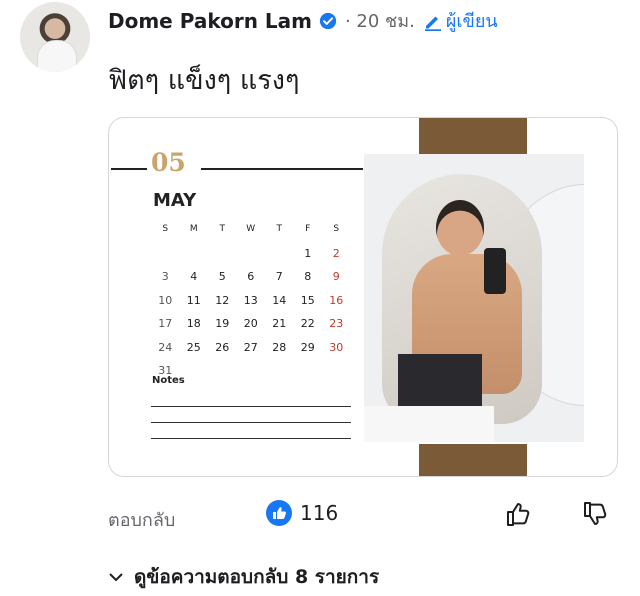 This screenshot has height=596, width=640. What do you see at coordinates (336, 253) in the screenshot?
I see `calendar-day: 2` at bounding box center [336, 253].